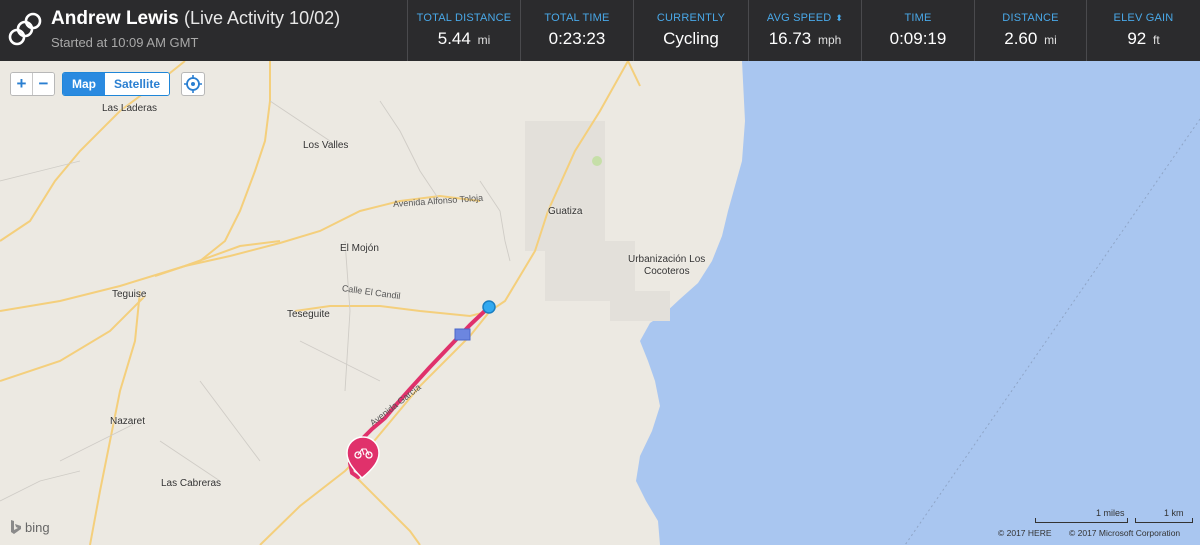 The height and width of the screenshot is (545, 1200). Describe the element at coordinates (597, 161) in the screenshot. I see `park-area` at that location.